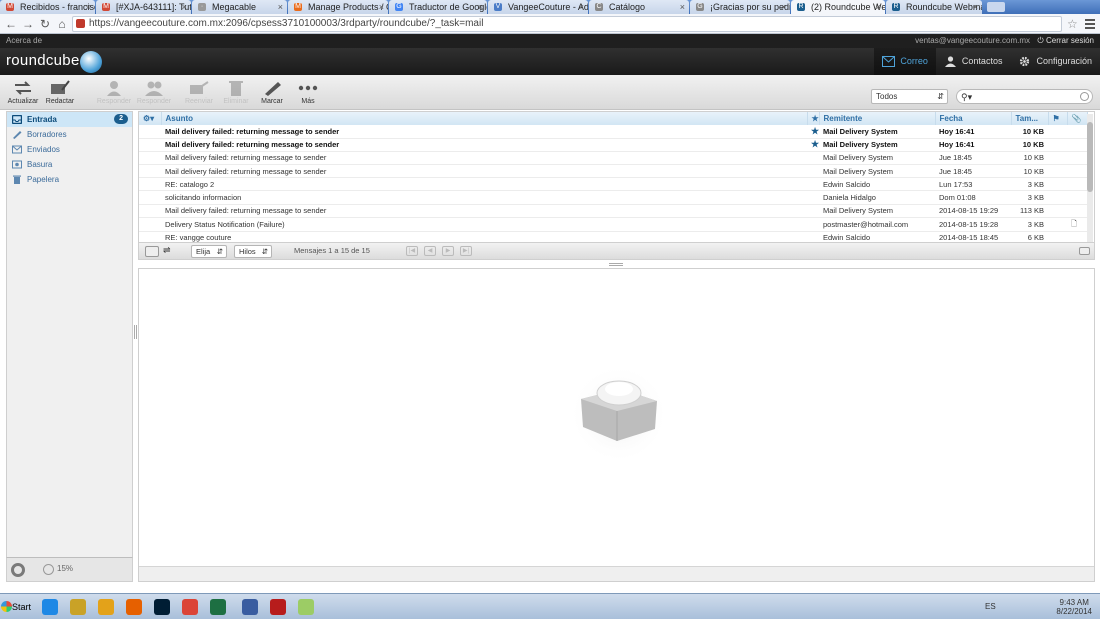 The height and width of the screenshot is (620, 1100). What do you see at coordinates (1084, 251) in the screenshot?
I see `toggle-preview-icon` at bounding box center [1084, 251].